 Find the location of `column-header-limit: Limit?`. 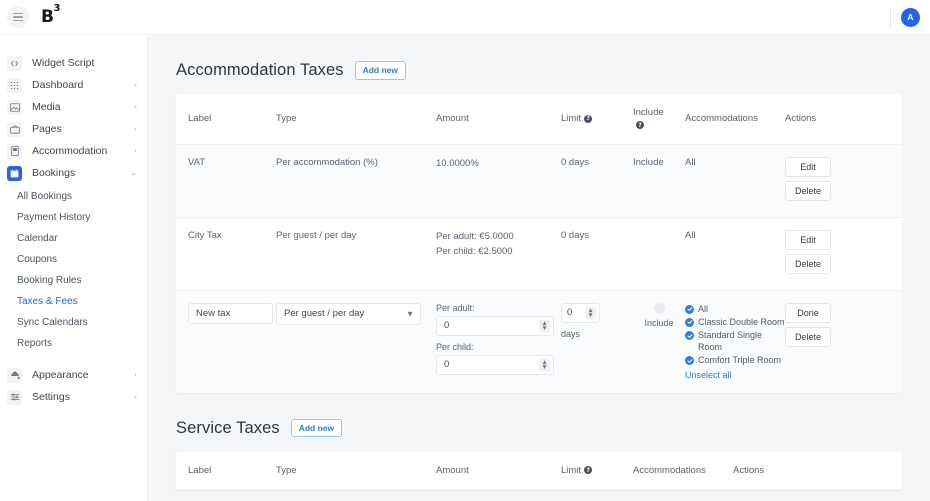

column-header-limit: Limit? is located at coordinates (597, 470).